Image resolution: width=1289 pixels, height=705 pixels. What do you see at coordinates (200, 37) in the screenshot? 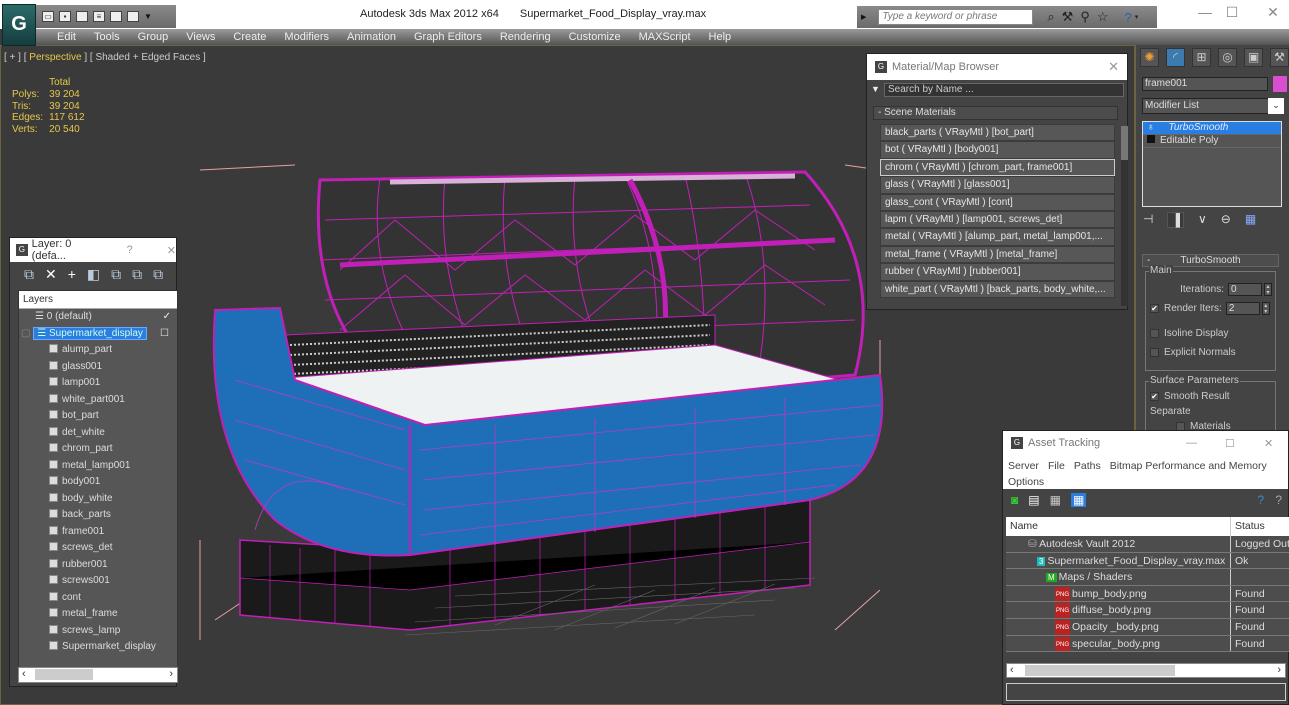
I see `menu-views: Views` at bounding box center [200, 37].